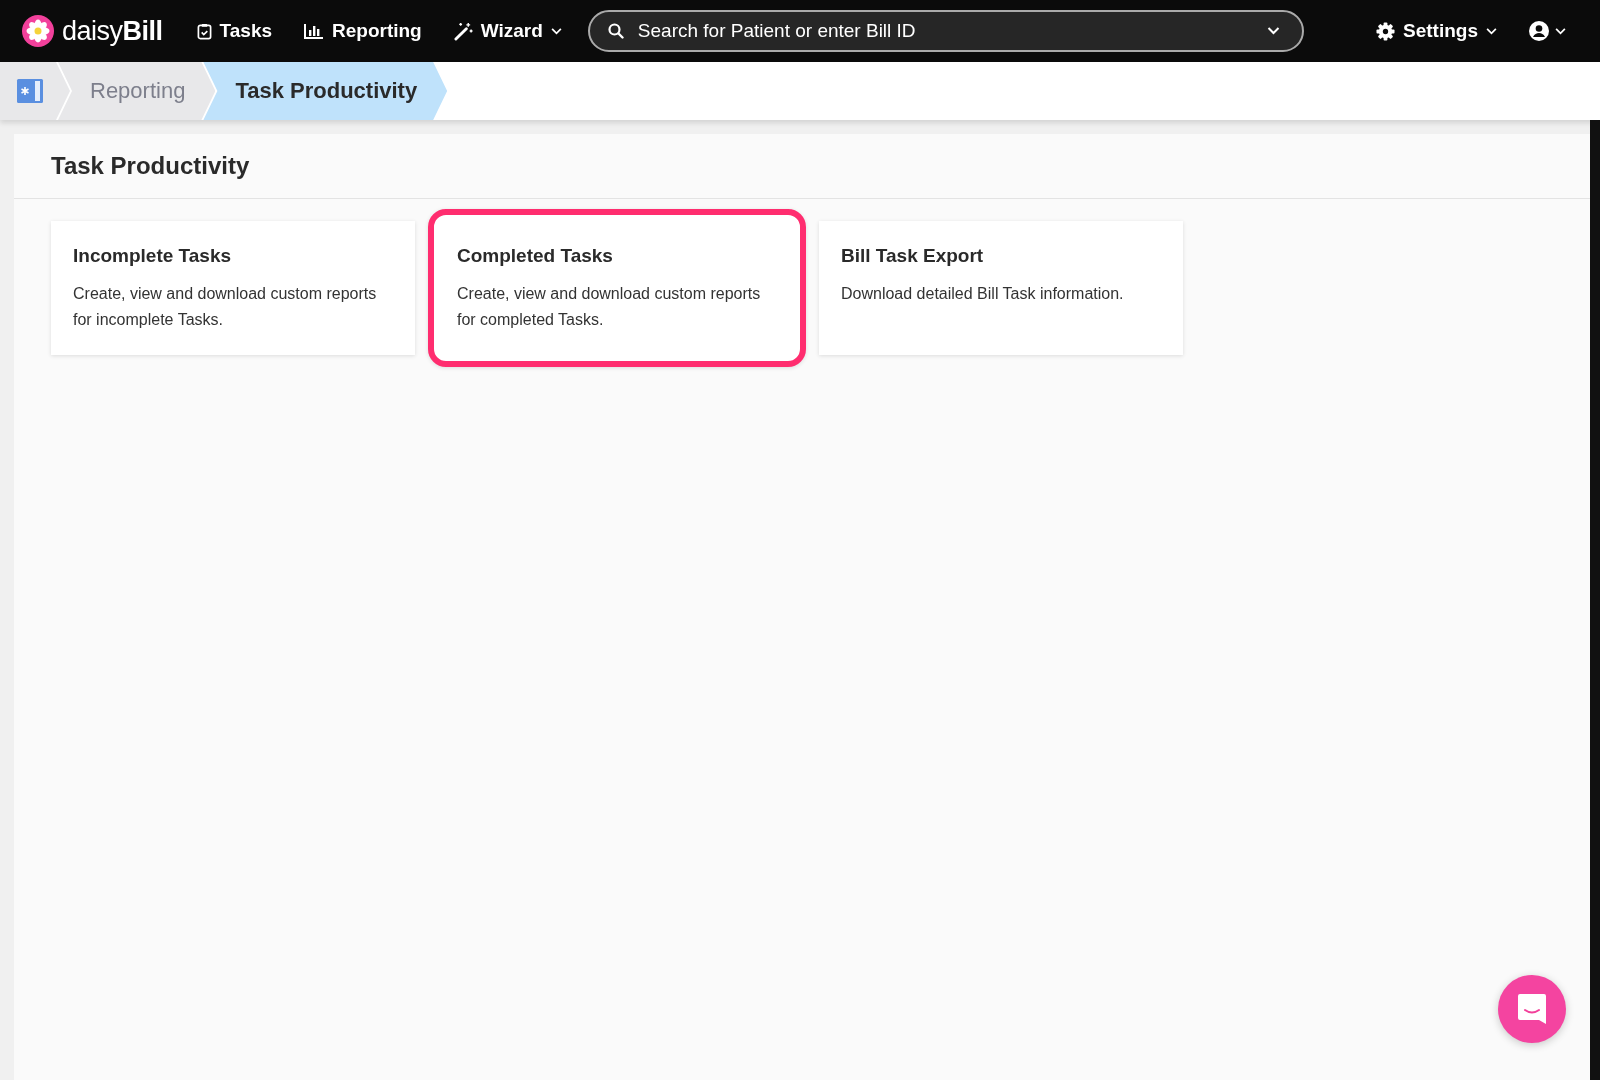  Describe the element at coordinates (1436, 31) in the screenshot. I see `settings-menu-button: Settings` at that location.